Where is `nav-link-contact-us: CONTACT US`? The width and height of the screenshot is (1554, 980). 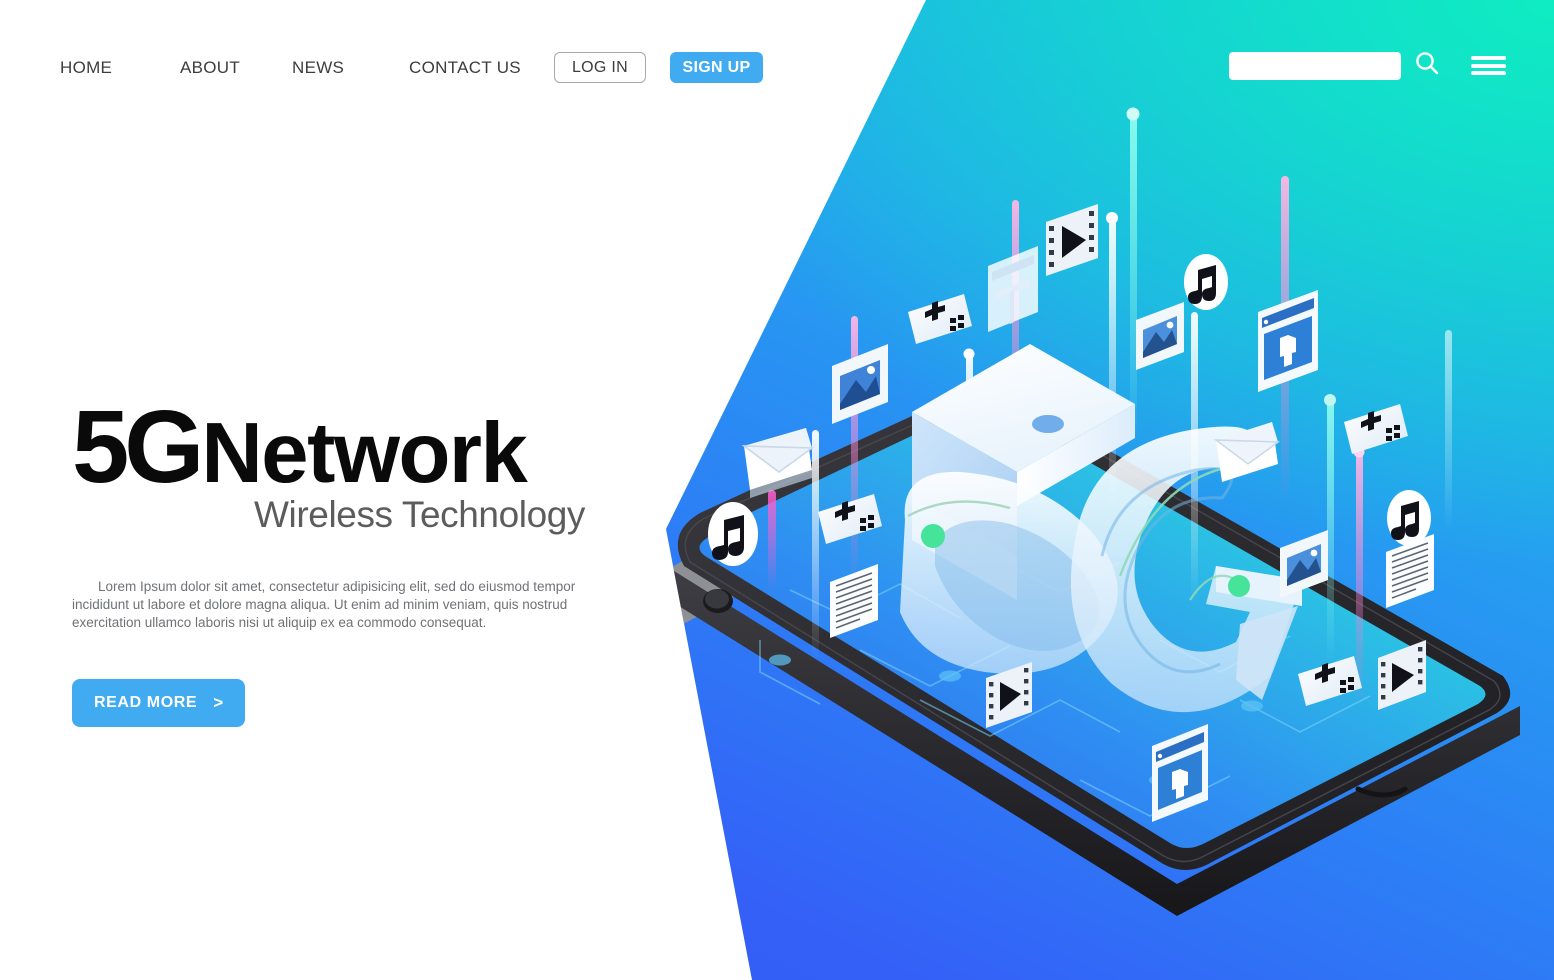
nav-link-contact-us: CONTACT US is located at coordinates (481, 68).